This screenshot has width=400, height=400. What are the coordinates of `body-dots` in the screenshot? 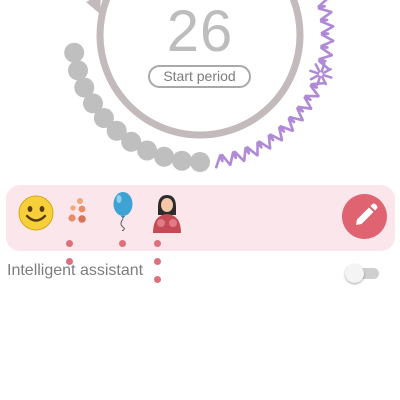 It's located at (160, 258).